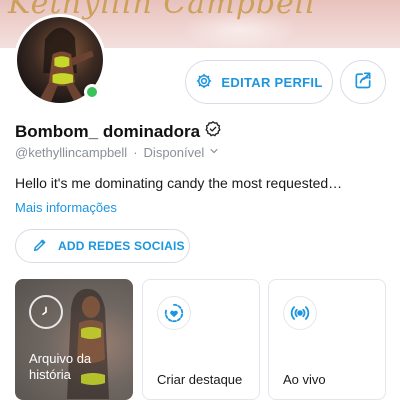 The width and height of the screenshot is (400, 400). What do you see at coordinates (174, 152) in the screenshot?
I see `status-label: Disponível` at bounding box center [174, 152].